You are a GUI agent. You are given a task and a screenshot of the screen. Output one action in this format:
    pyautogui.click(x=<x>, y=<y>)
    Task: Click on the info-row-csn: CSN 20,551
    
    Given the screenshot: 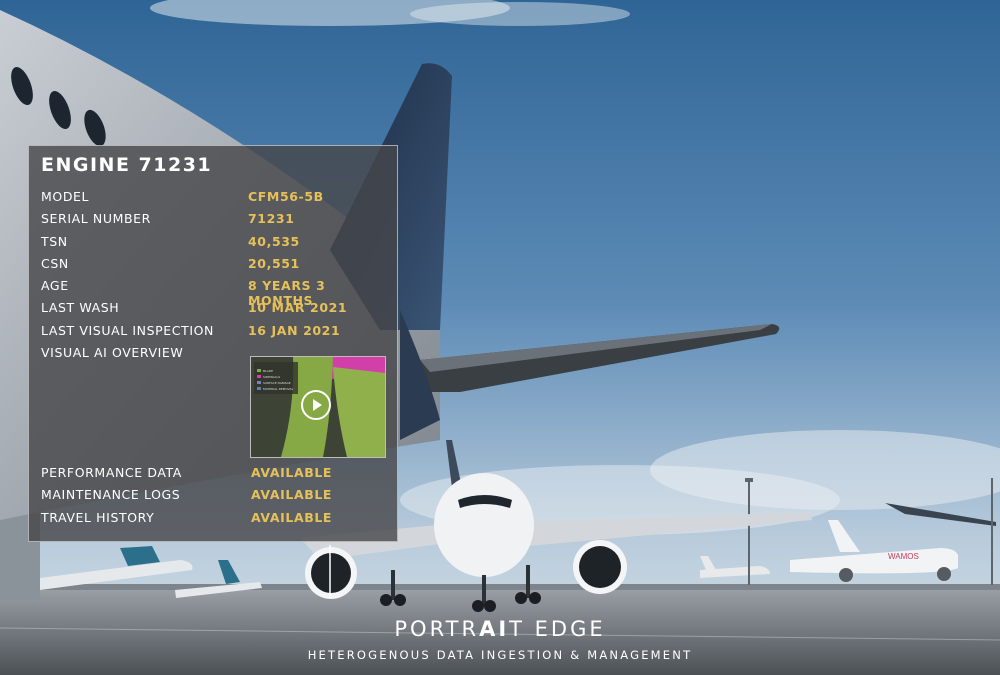 What is the action you would take?
    pyautogui.click(x=216, y=266)
    